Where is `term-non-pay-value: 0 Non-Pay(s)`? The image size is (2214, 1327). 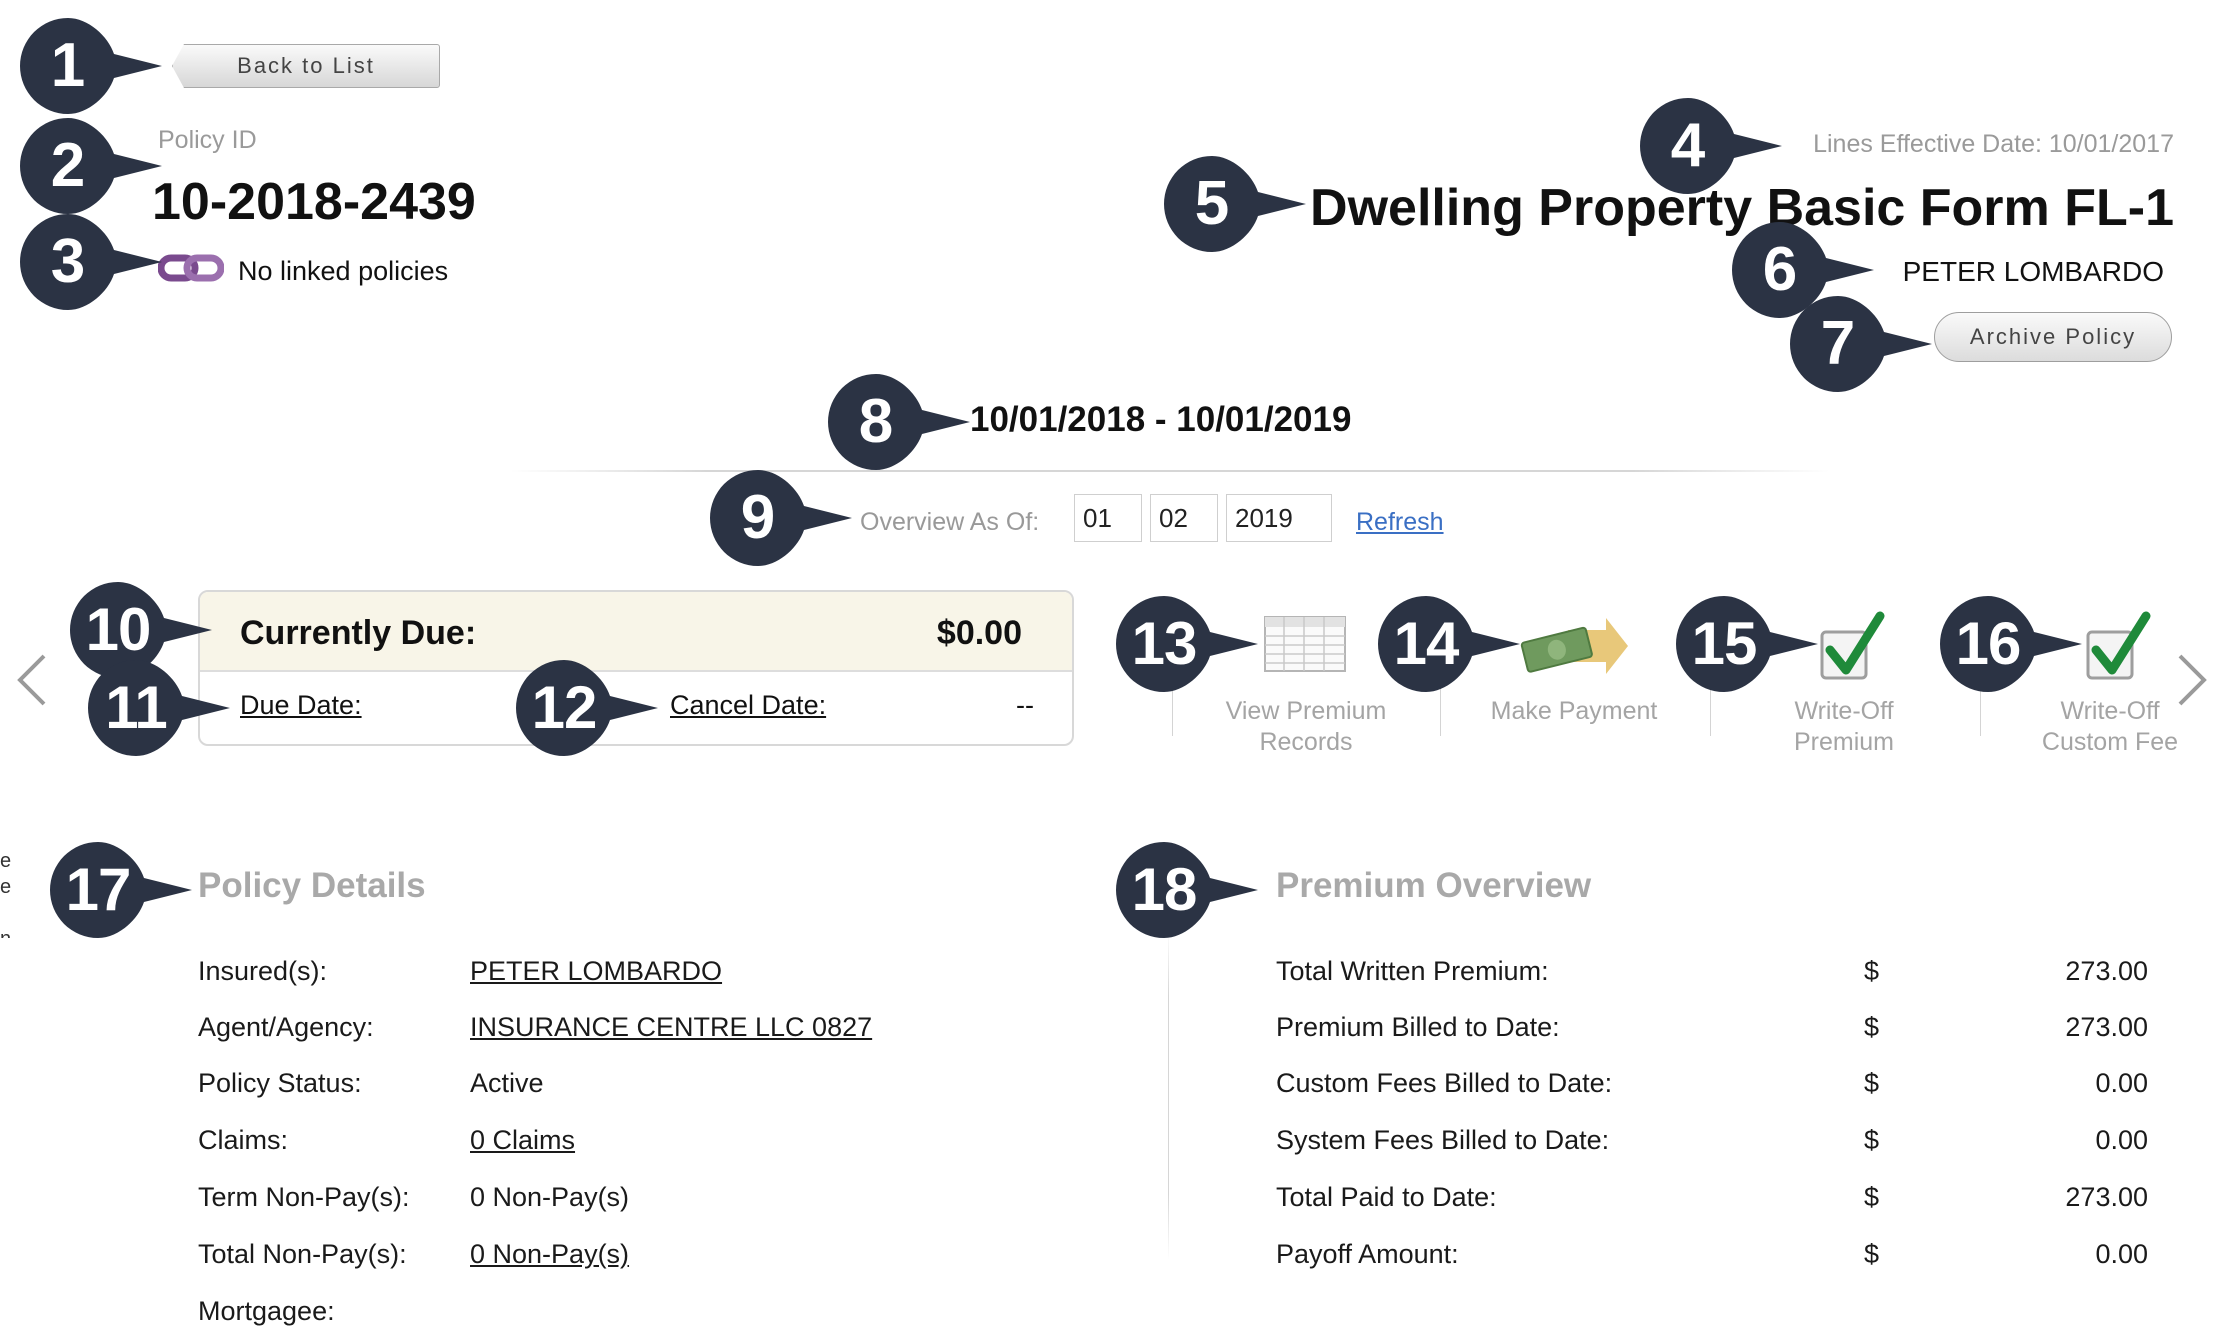
term-non-pay-value: 0 Non-Pay(s) is located at coordinates (550, 1197).